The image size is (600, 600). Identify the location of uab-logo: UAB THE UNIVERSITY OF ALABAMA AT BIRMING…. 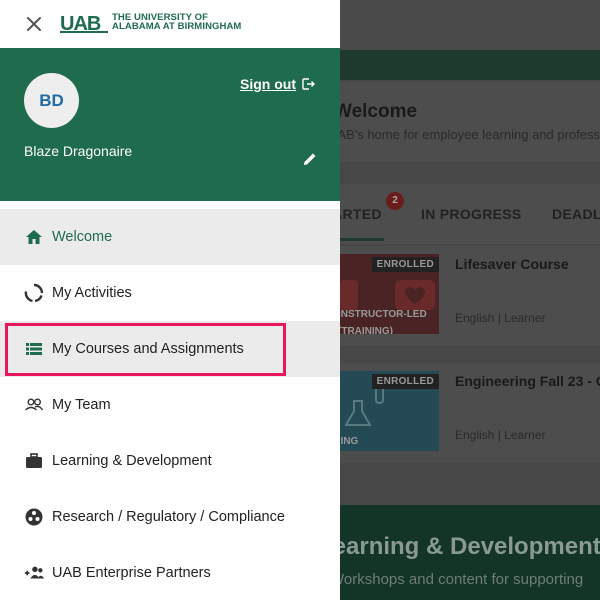
(157, 24).